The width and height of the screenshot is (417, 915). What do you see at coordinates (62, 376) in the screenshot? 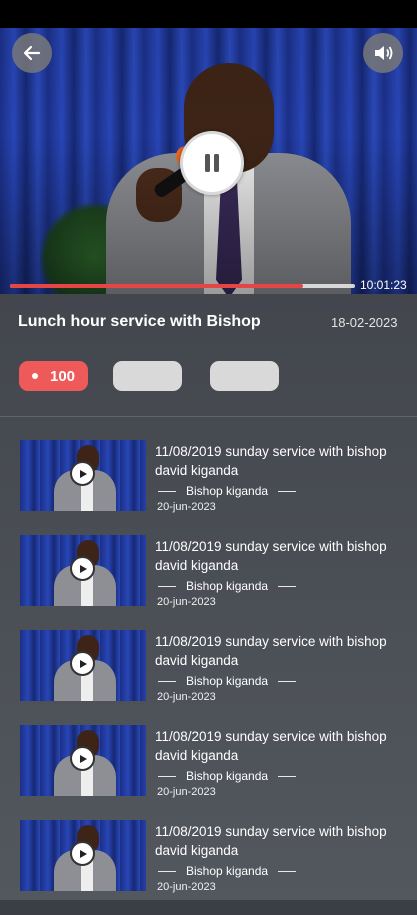
I see `views-count: 100` at bounding box center [62, 376].